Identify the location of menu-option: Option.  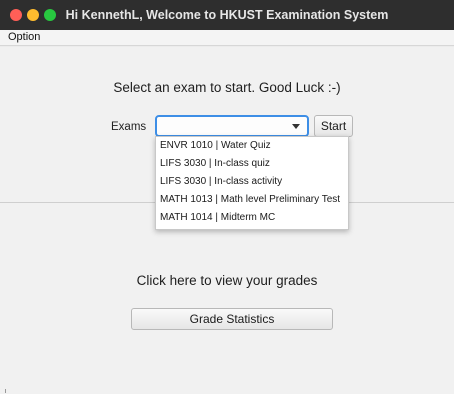
(24, 37).